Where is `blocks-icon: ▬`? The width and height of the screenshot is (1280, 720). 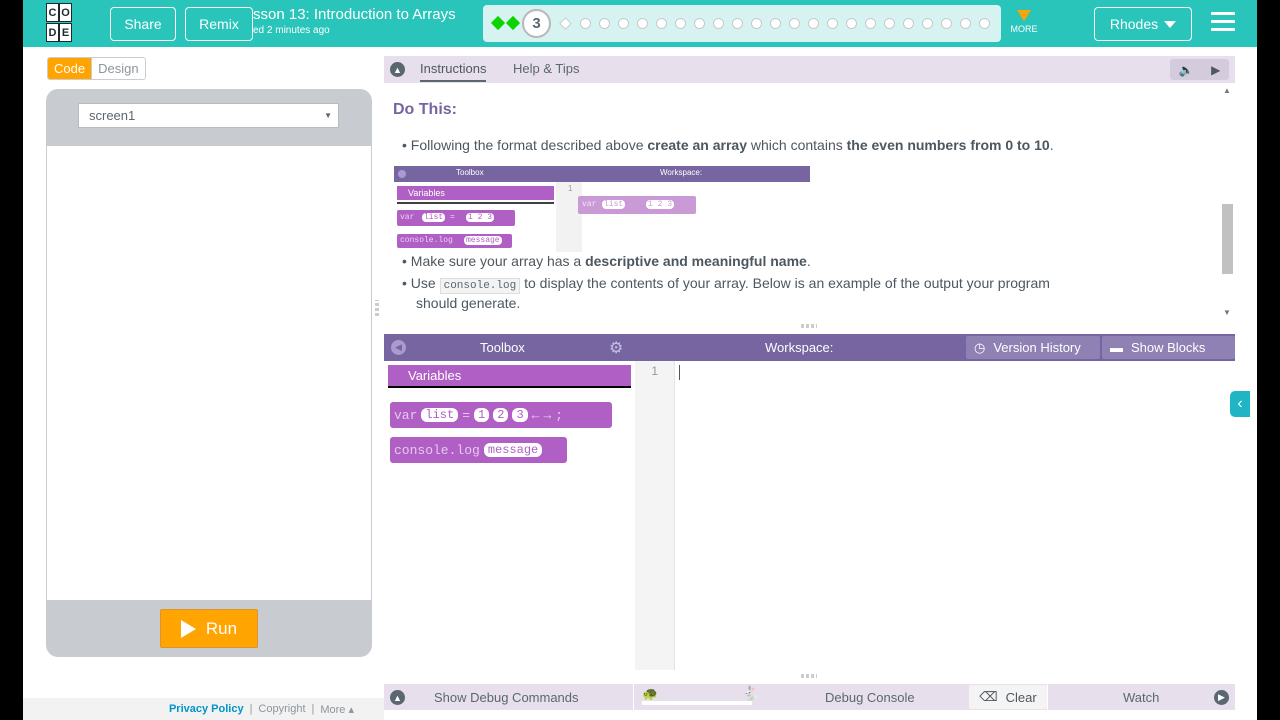 blocks-icon: ▬ is located at coordinates (1116, 347).